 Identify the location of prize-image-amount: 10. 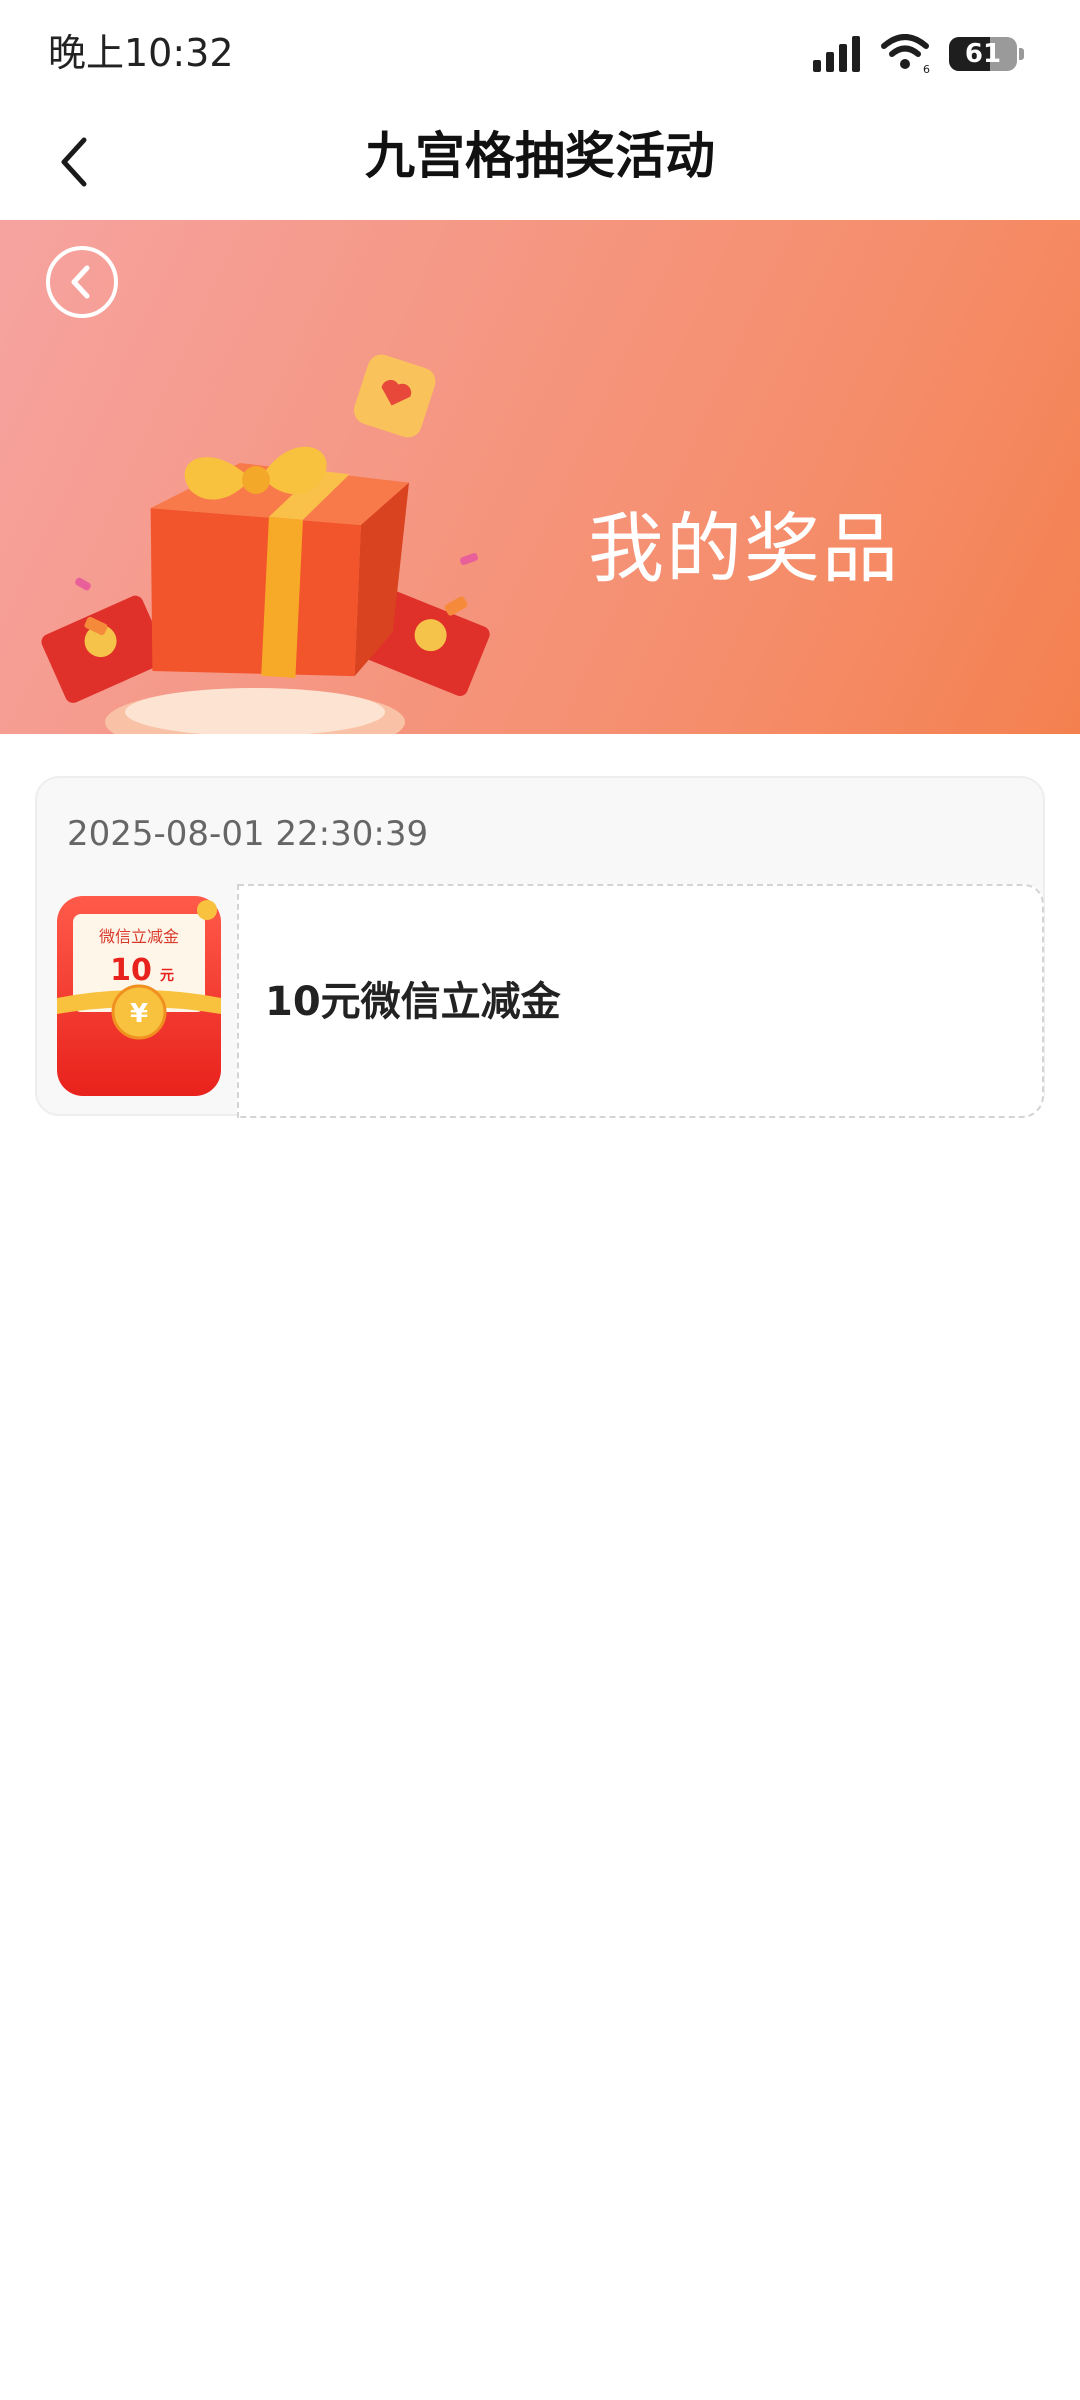
(131, 970).